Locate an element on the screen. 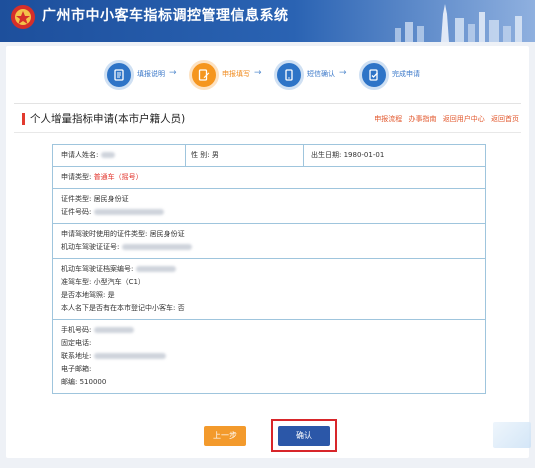  step-label: 申报填写 is located at coordinates (236, 74).